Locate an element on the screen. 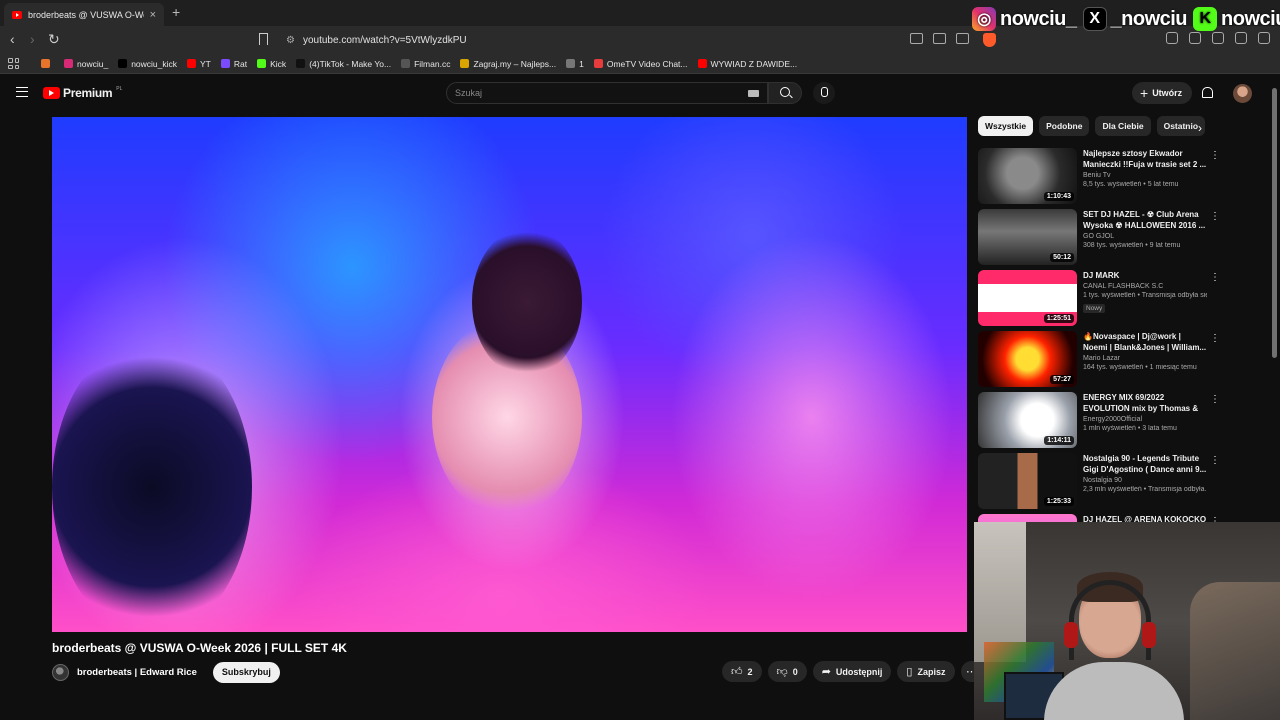  reload-icon: ↻ is located at coordinates (54, 39).